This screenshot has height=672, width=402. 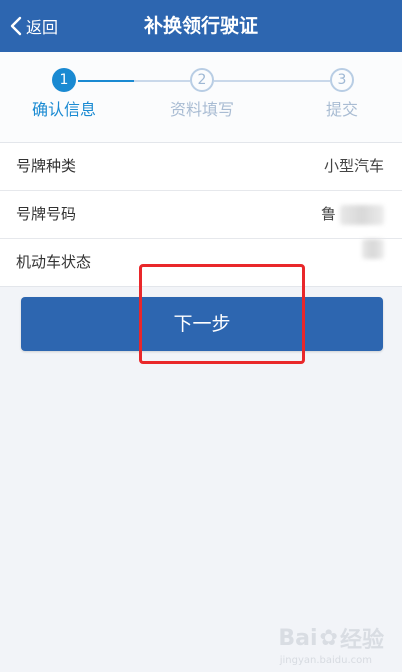 I want to click on step-number: 1, so click(x=64, y=80).